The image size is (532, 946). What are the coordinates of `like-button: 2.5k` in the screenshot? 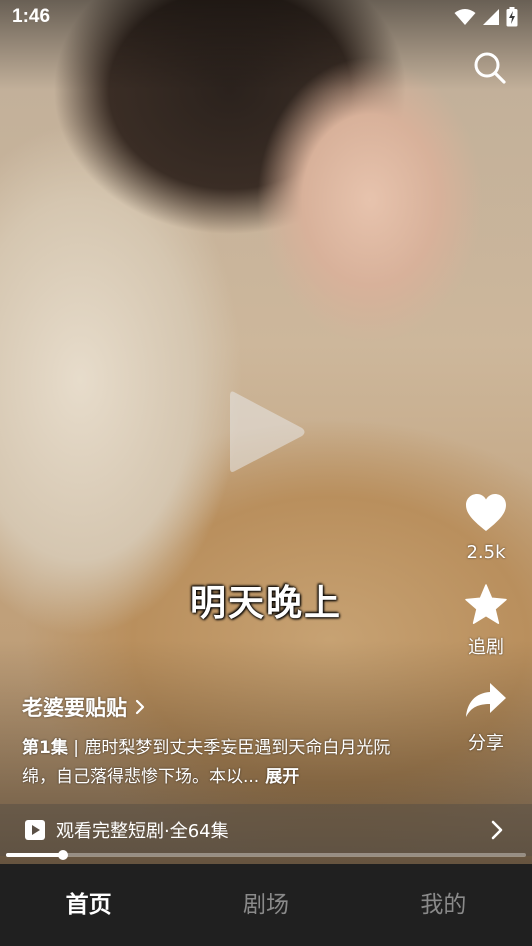 It's located at (486, 527).